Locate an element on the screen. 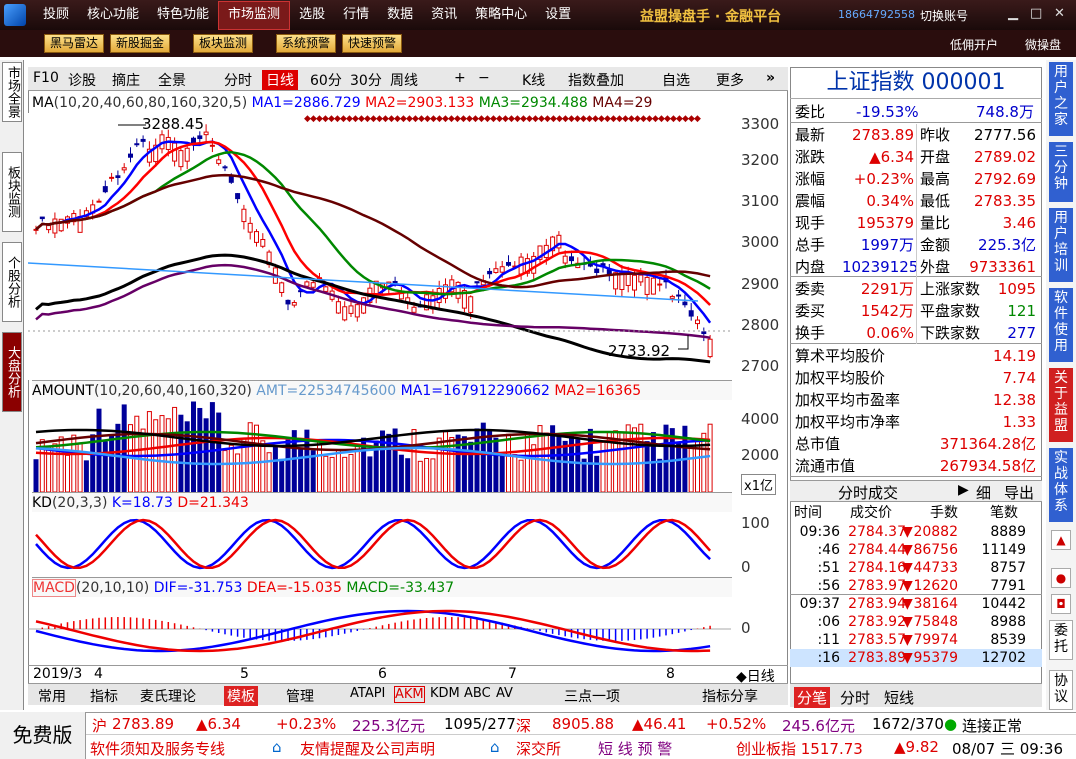 Image resolution: width=1076 pixels, height=759 pixels. close-icon: ✕ is located at coordinates (1059, 13).